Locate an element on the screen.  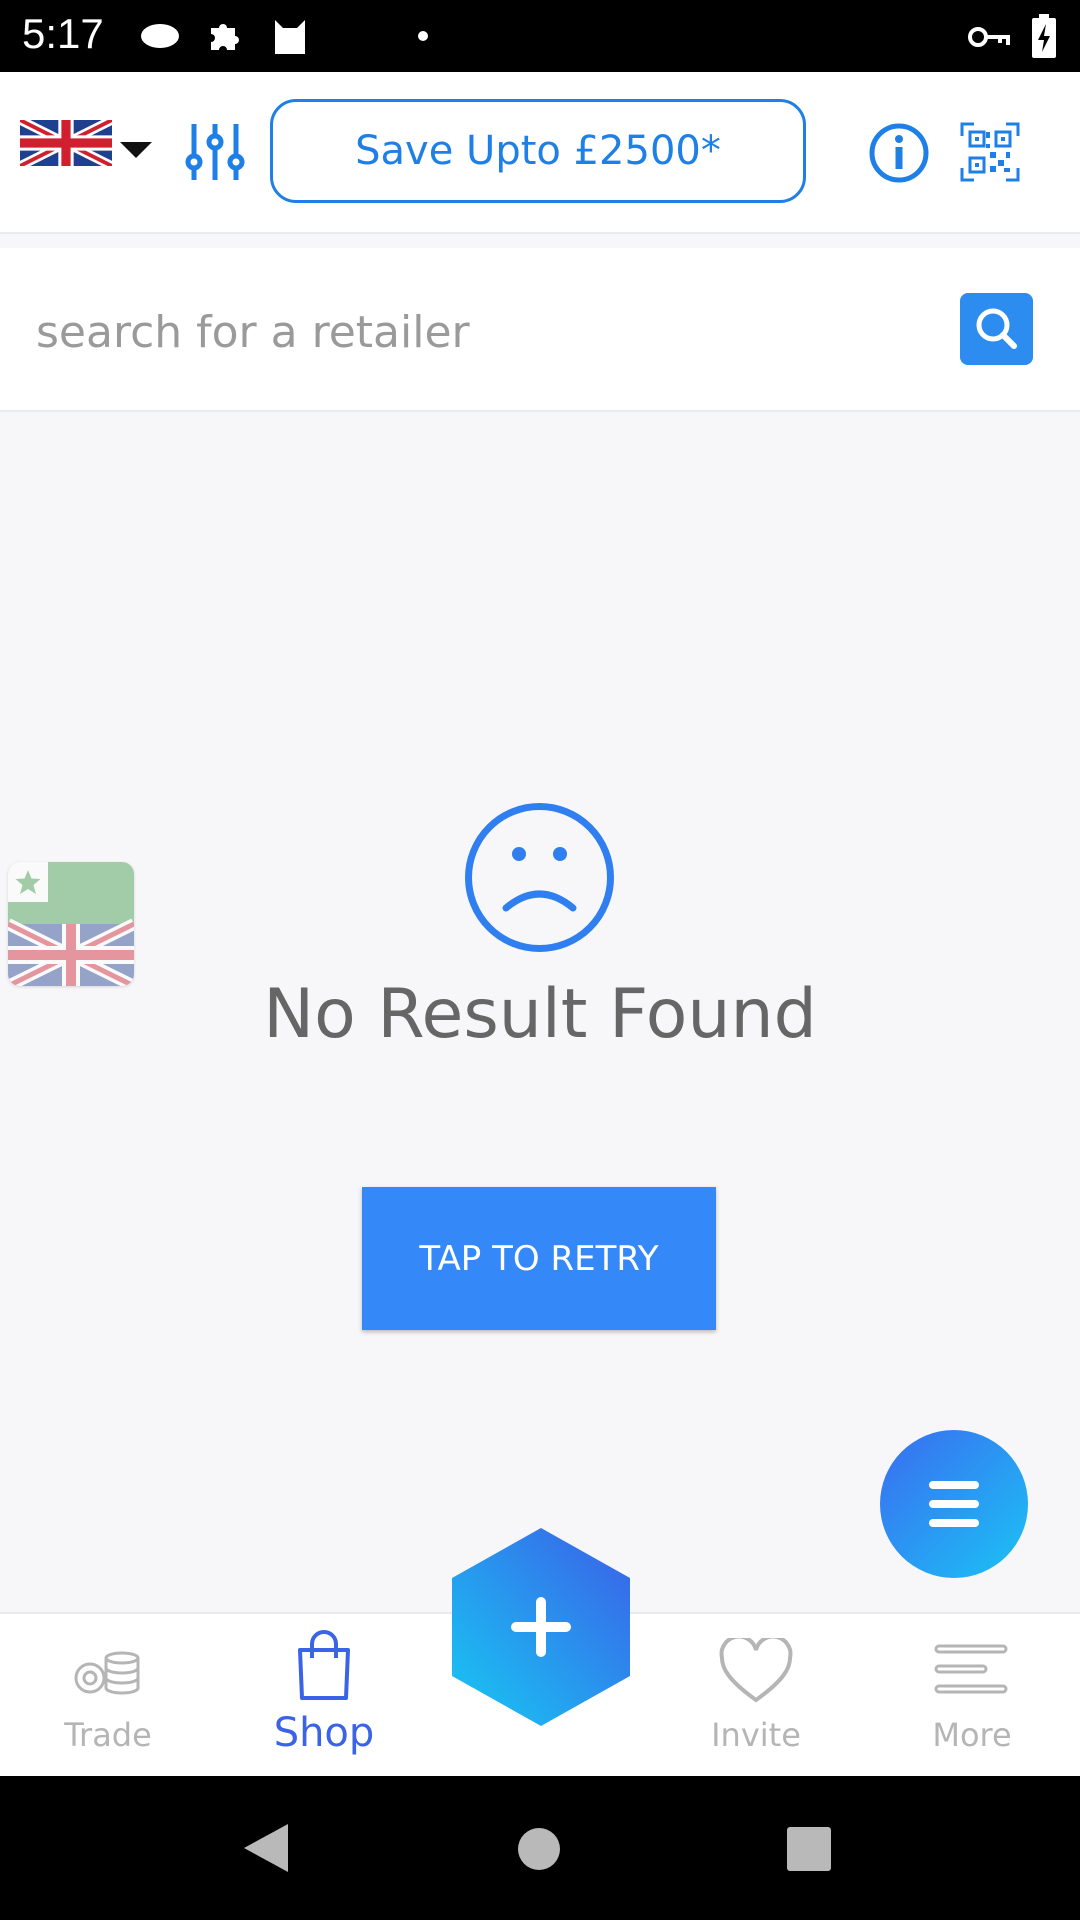
nav-item-shop: Shop is located at coordinates (324, 1696).